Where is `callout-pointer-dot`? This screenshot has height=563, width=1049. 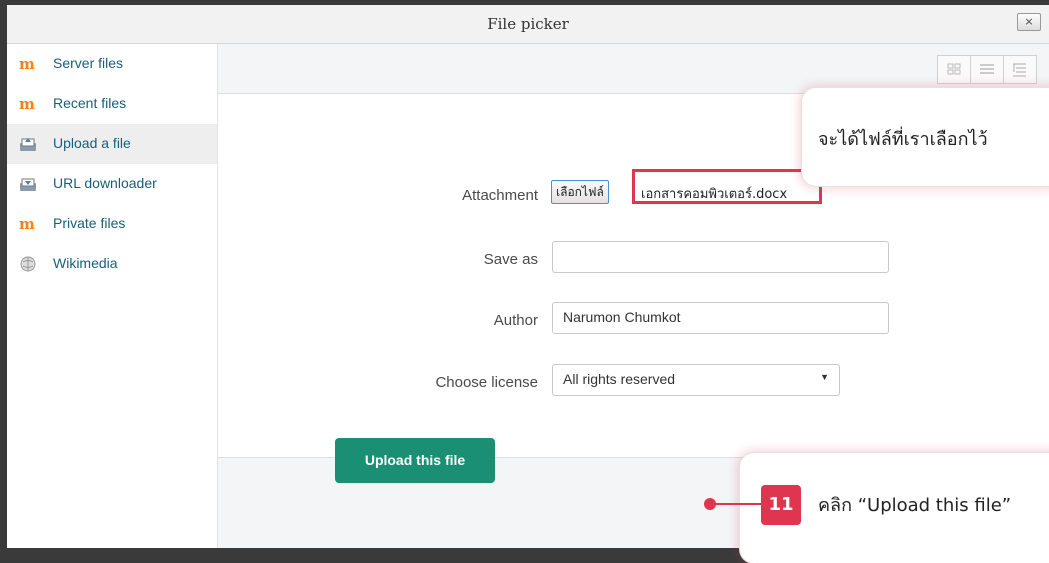 callout-pointer-dot is located at coordinates (710, 504).